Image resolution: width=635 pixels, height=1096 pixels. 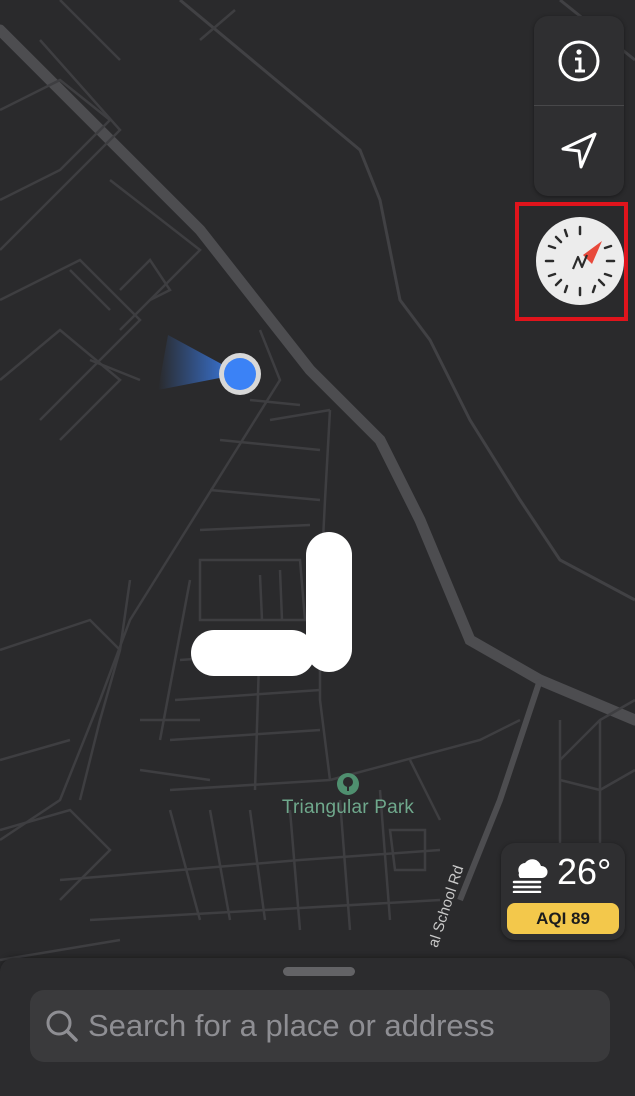 I want to click on search-bar, so click(x=320, y=1026).